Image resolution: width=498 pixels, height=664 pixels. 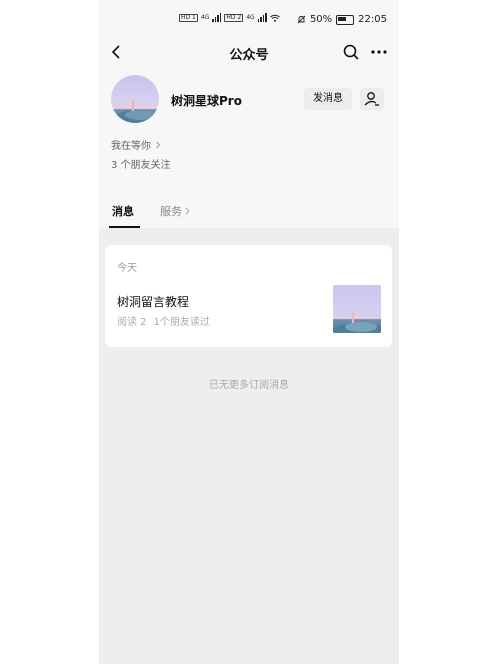 What do you see at coordinates (372, 19) in the screenshot?
I see `clock: 22:05` at bounding box center [372, 19].